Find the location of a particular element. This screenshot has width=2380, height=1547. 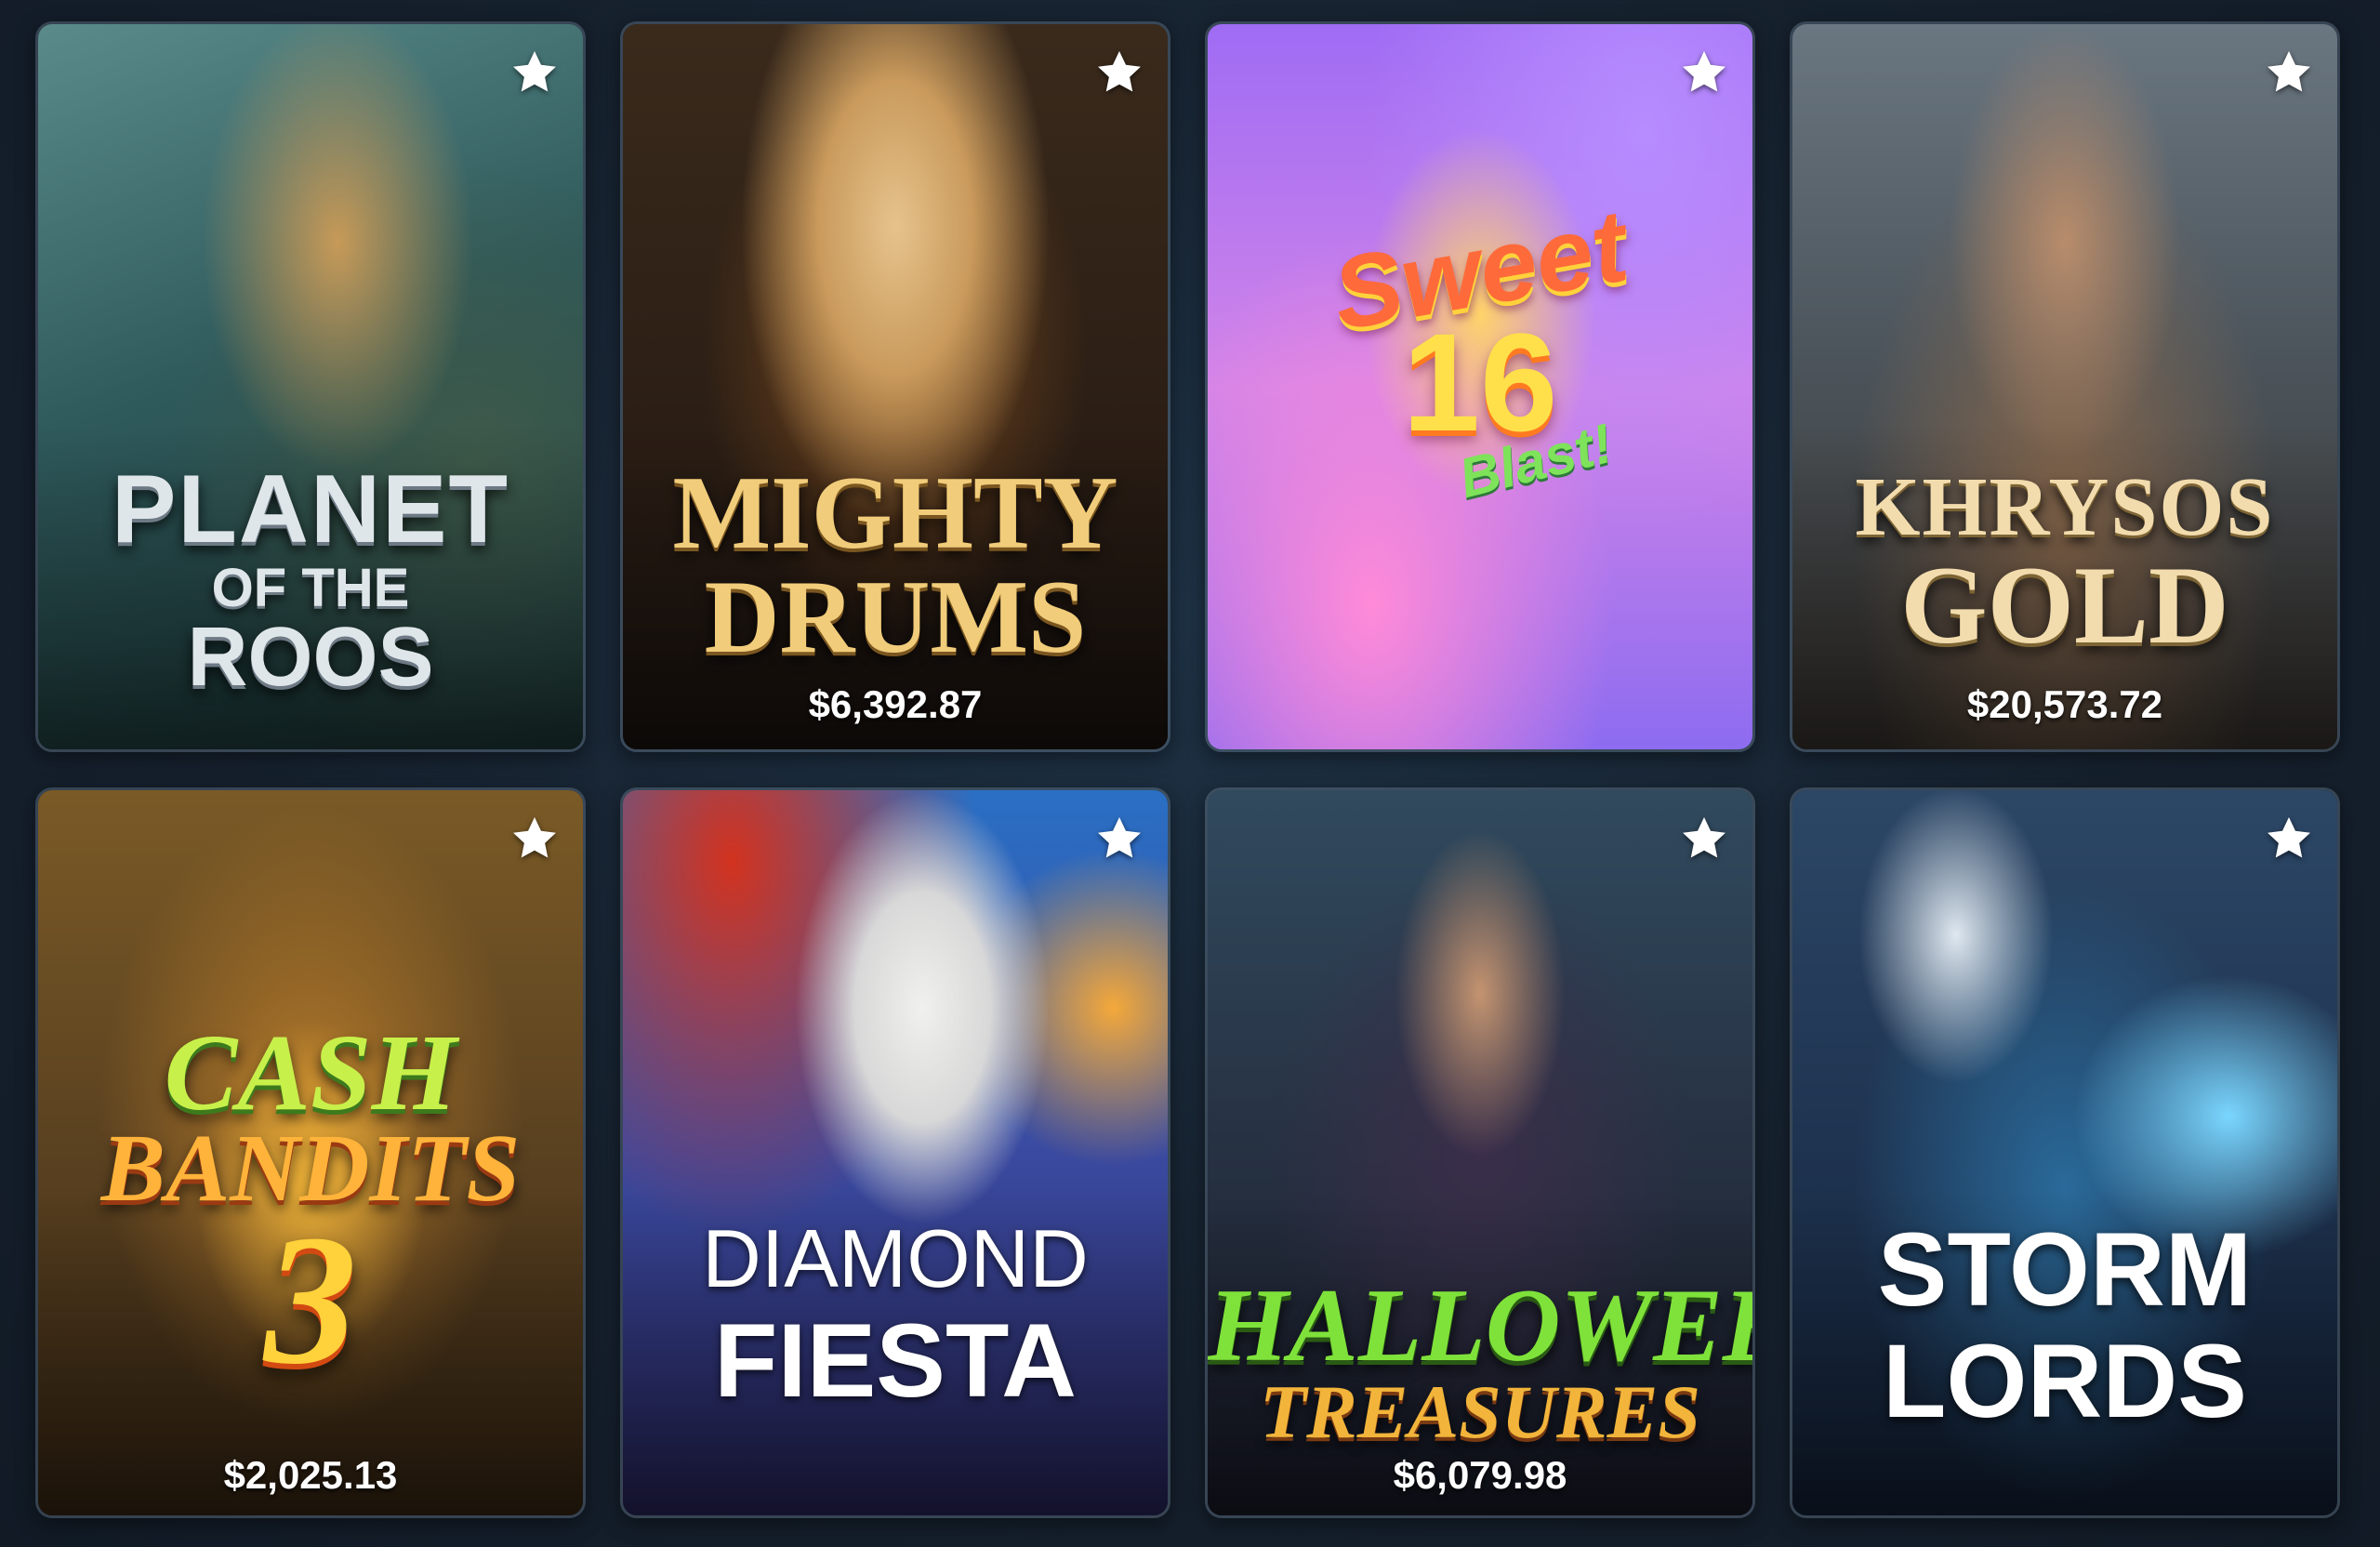

game-title-line: PLANET is located at coordinates (310, 509).